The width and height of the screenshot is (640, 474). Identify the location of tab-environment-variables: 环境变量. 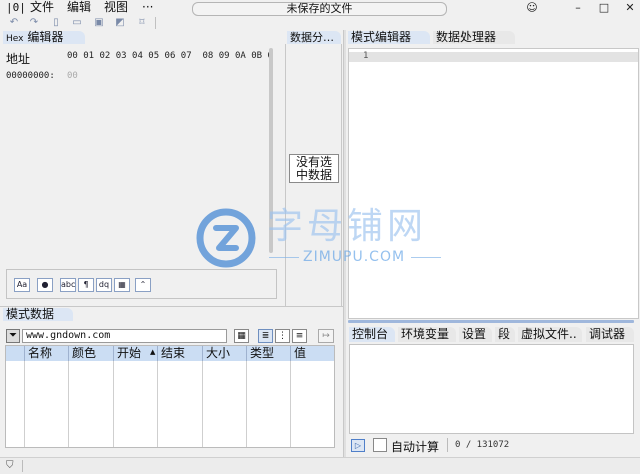
(427, 334).